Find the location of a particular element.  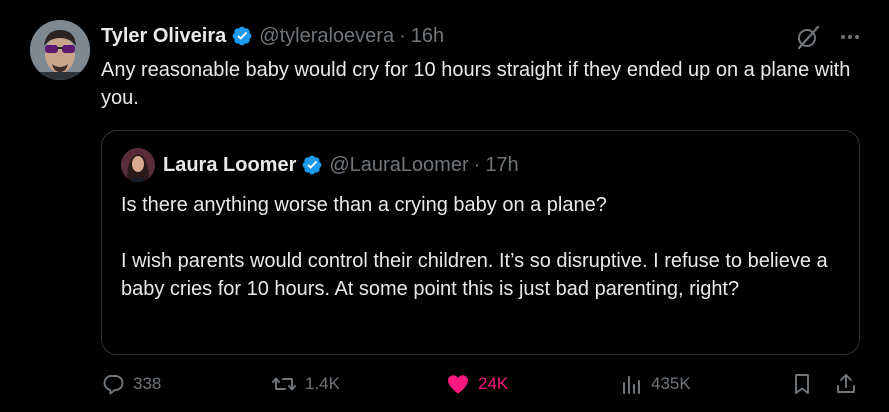

quoted-author-avatar is located at coordinates (138, 165).